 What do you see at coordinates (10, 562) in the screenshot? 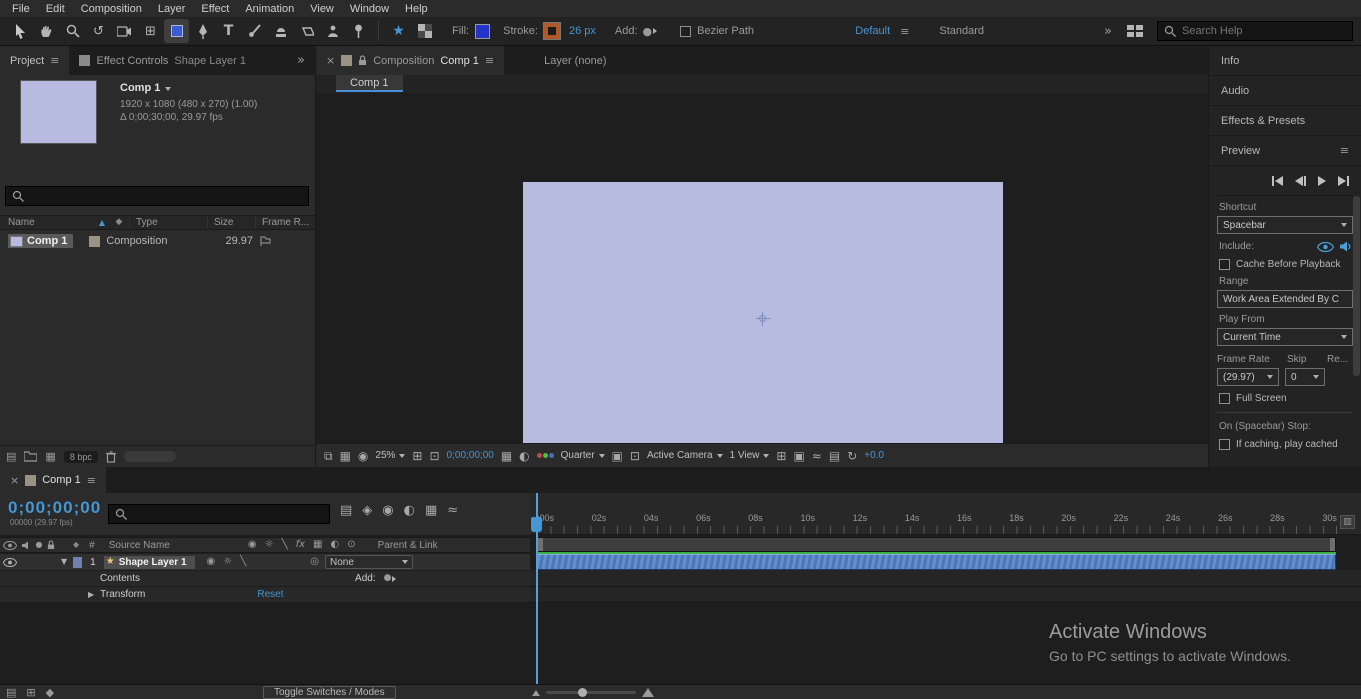
I see `layer-visibility-eye-icon` at bounding box center [10, 562].